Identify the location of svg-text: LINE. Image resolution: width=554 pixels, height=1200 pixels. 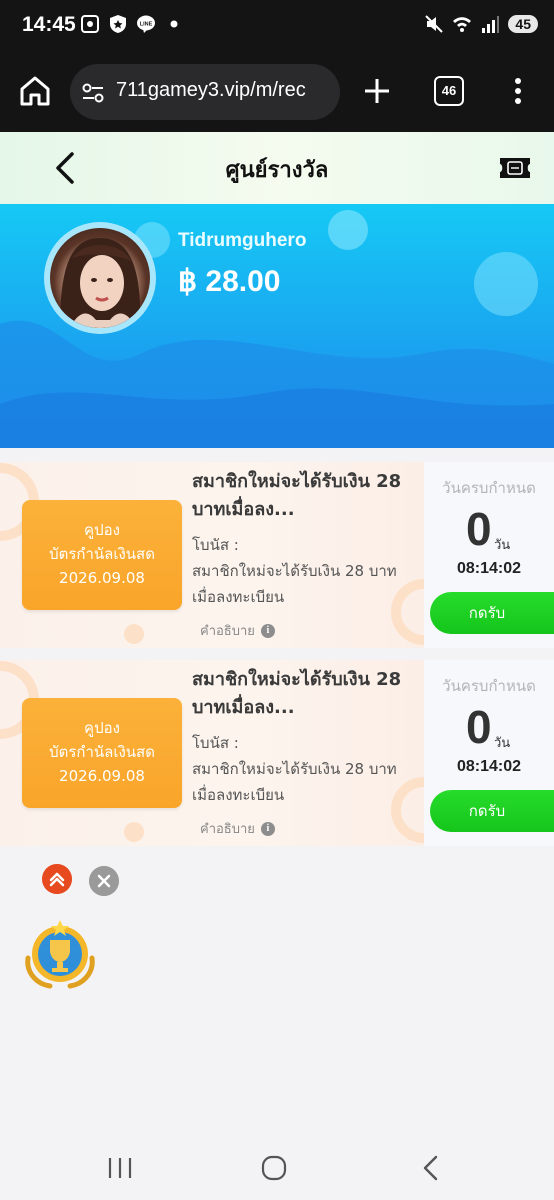
(146, 25).